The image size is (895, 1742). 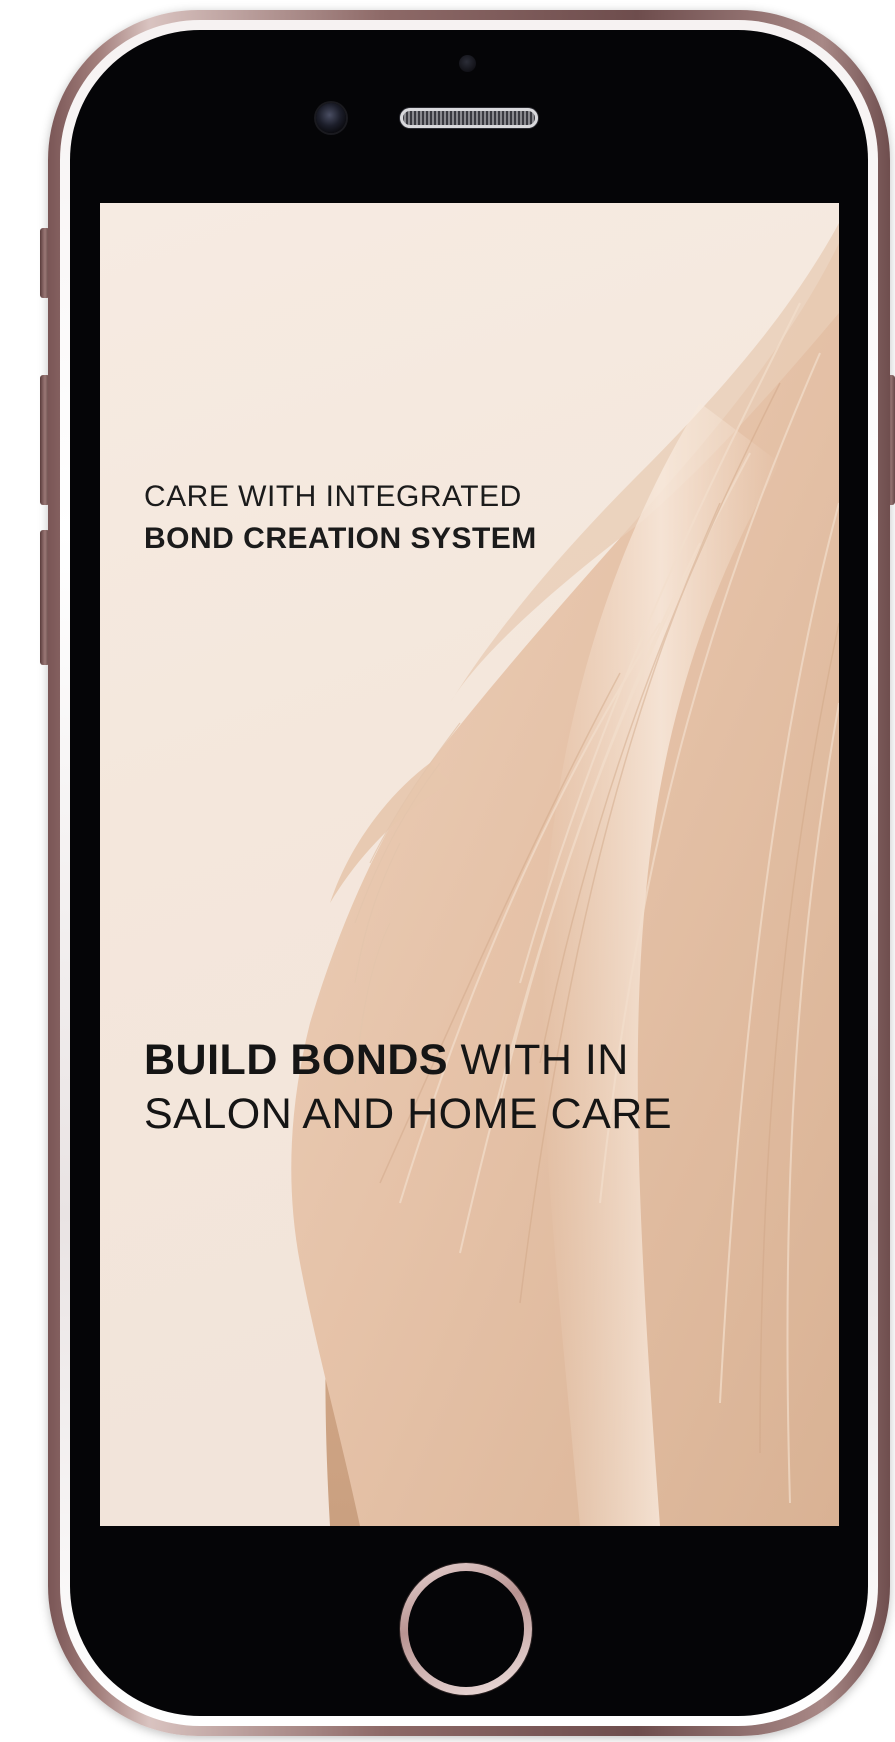 I want to click on home-button-icon, so click(x=466, y=1629).